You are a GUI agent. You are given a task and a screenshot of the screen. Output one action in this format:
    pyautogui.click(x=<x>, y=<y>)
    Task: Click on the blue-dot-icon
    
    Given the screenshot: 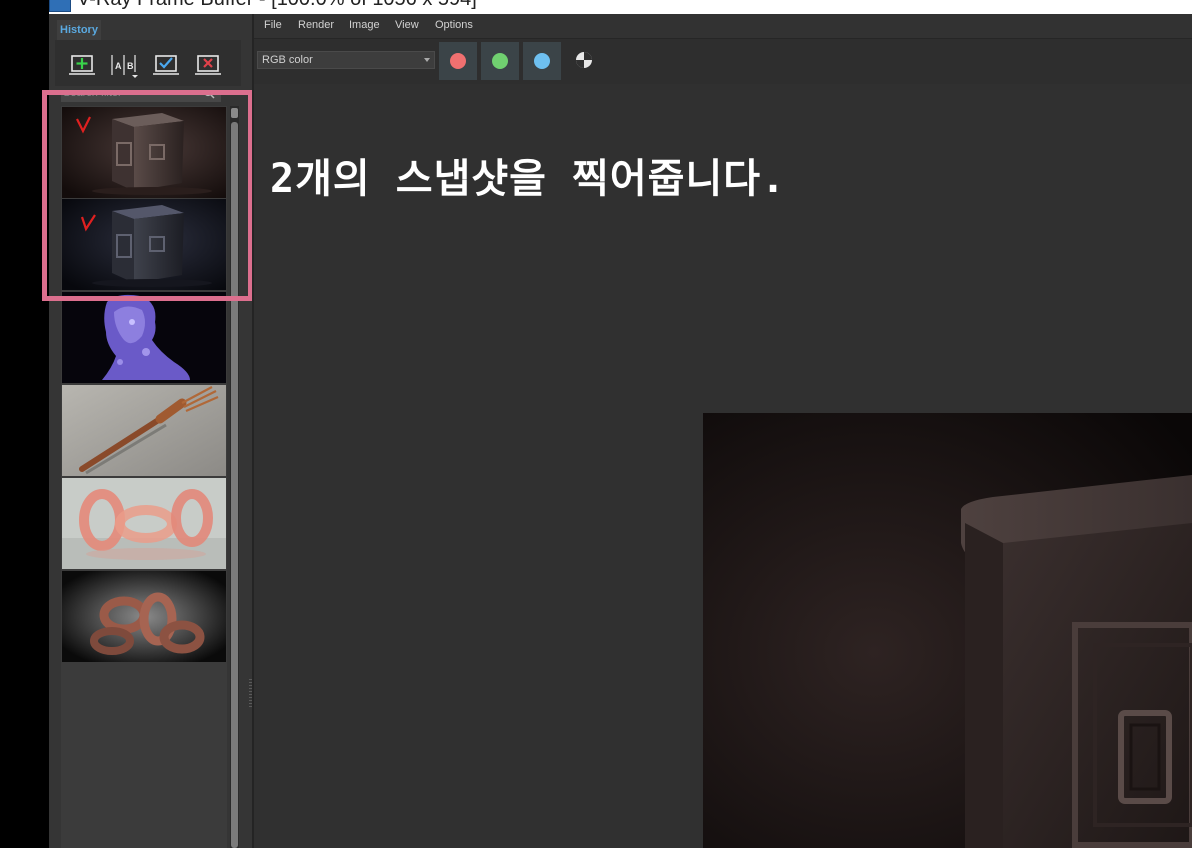 What is the action you would take?
    pyautogui.click(x=542, y=61)
    